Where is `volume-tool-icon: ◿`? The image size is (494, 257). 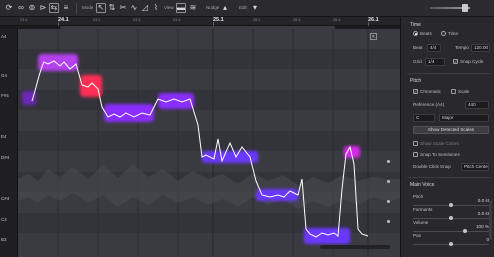 volume-tool-icon: ◿ is located at coordinates (145, 8).